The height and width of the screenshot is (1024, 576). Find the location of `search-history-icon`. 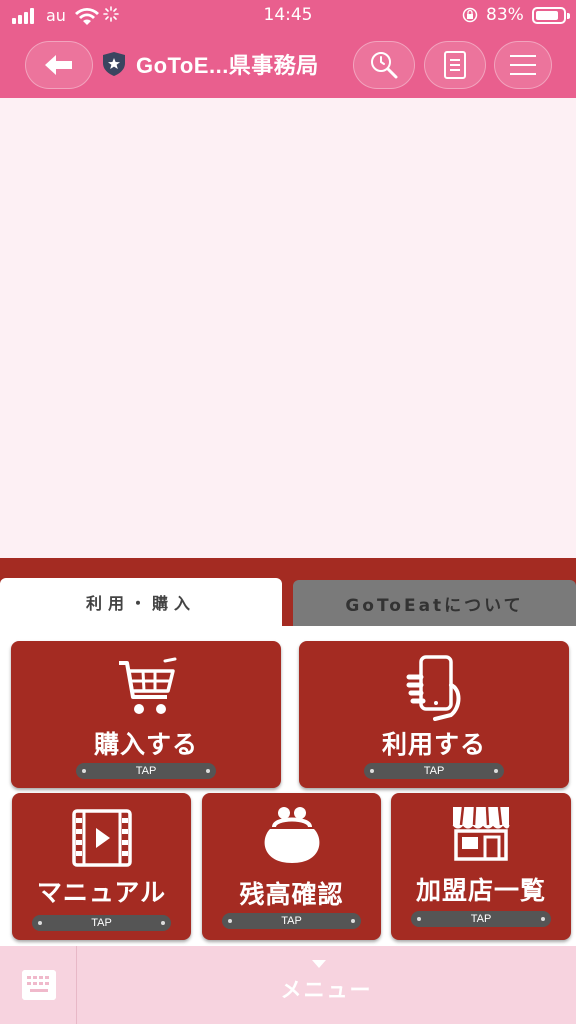

search-history-icon is located at coordinates (384, 65).